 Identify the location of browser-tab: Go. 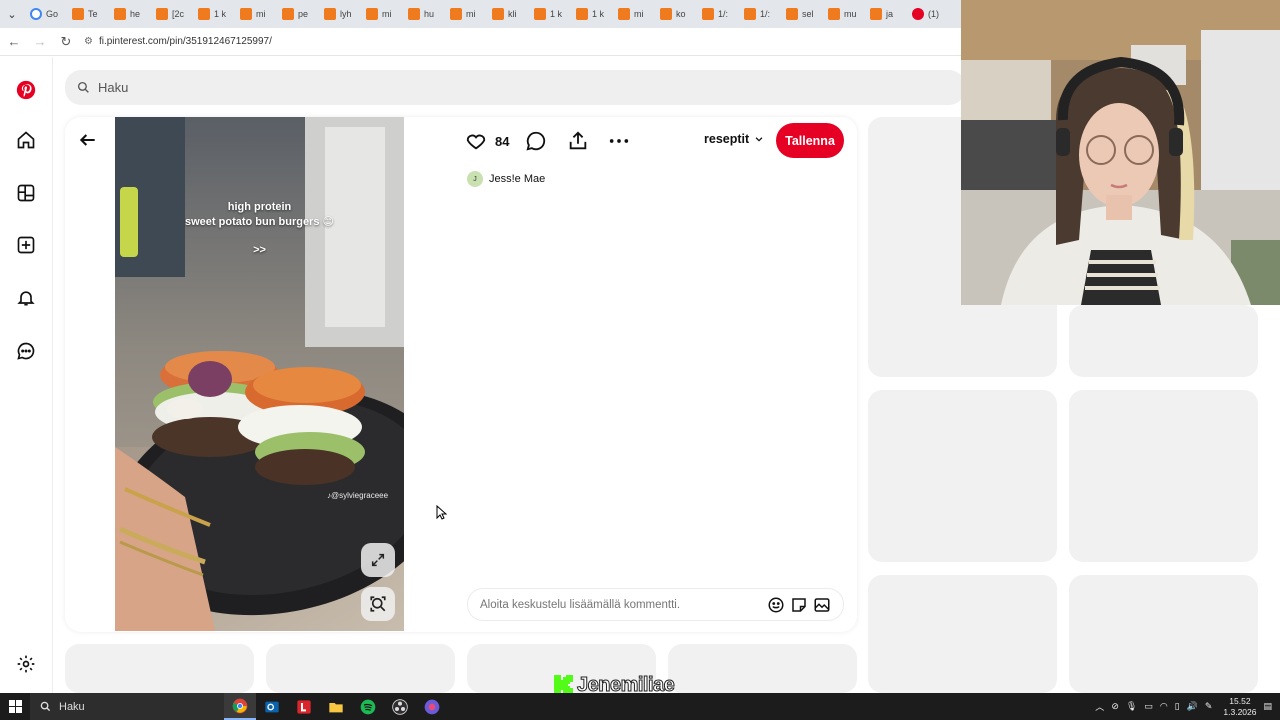
(44, 14).